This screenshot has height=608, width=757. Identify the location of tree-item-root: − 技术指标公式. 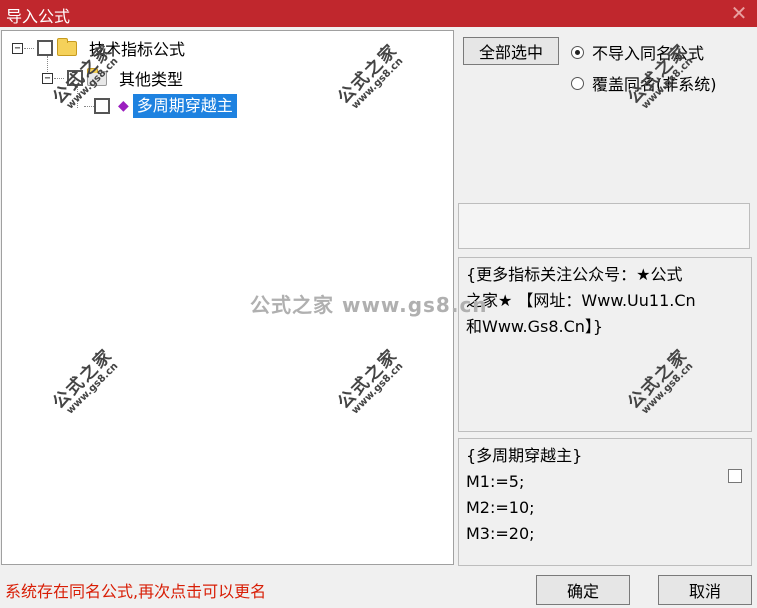
(98, 48).